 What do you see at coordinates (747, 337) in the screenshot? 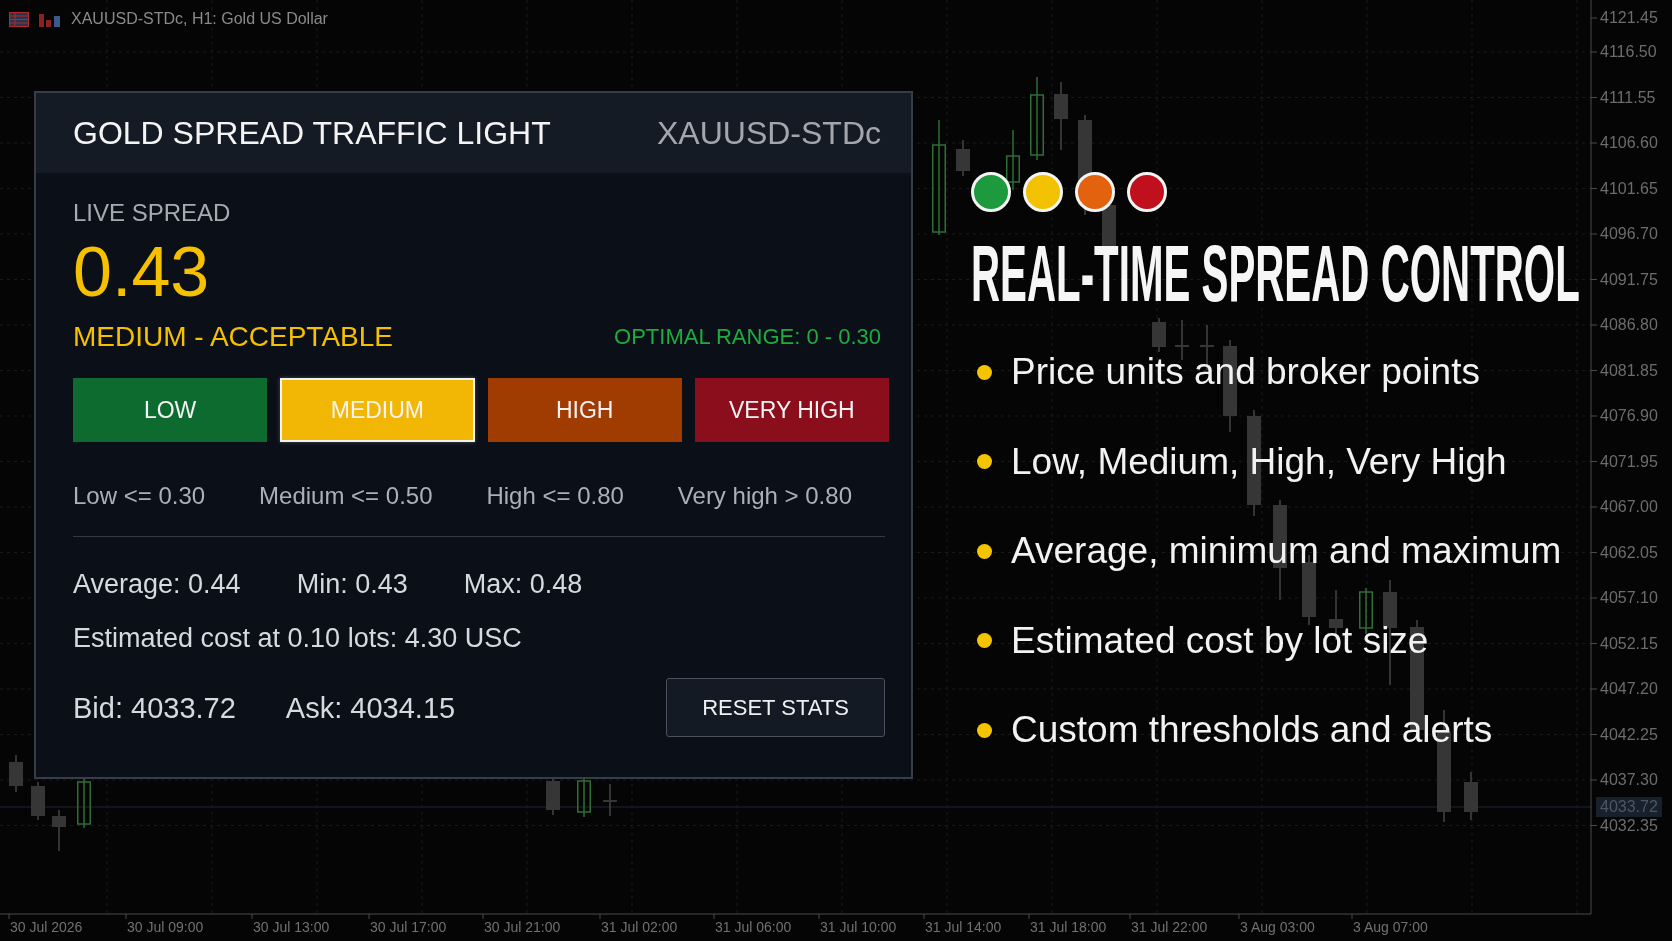
I see `optimal-range-label: OPTIMAL RANGE: 0 - 0.30` at bounding box center [747, 337].